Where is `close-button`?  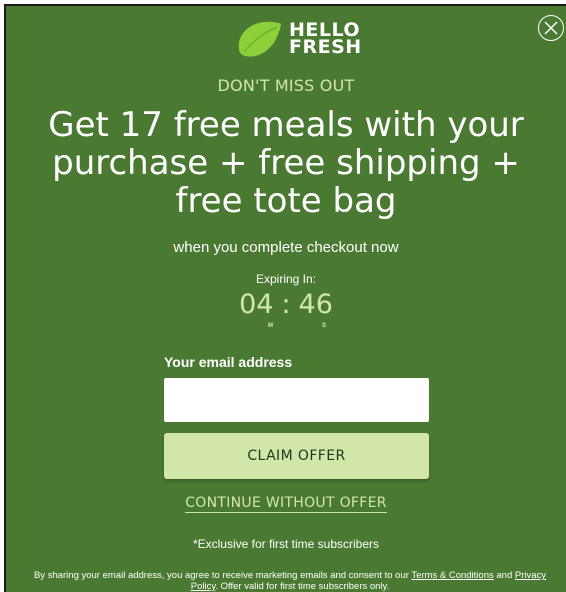 close-button is located at coordinates (551, 28).